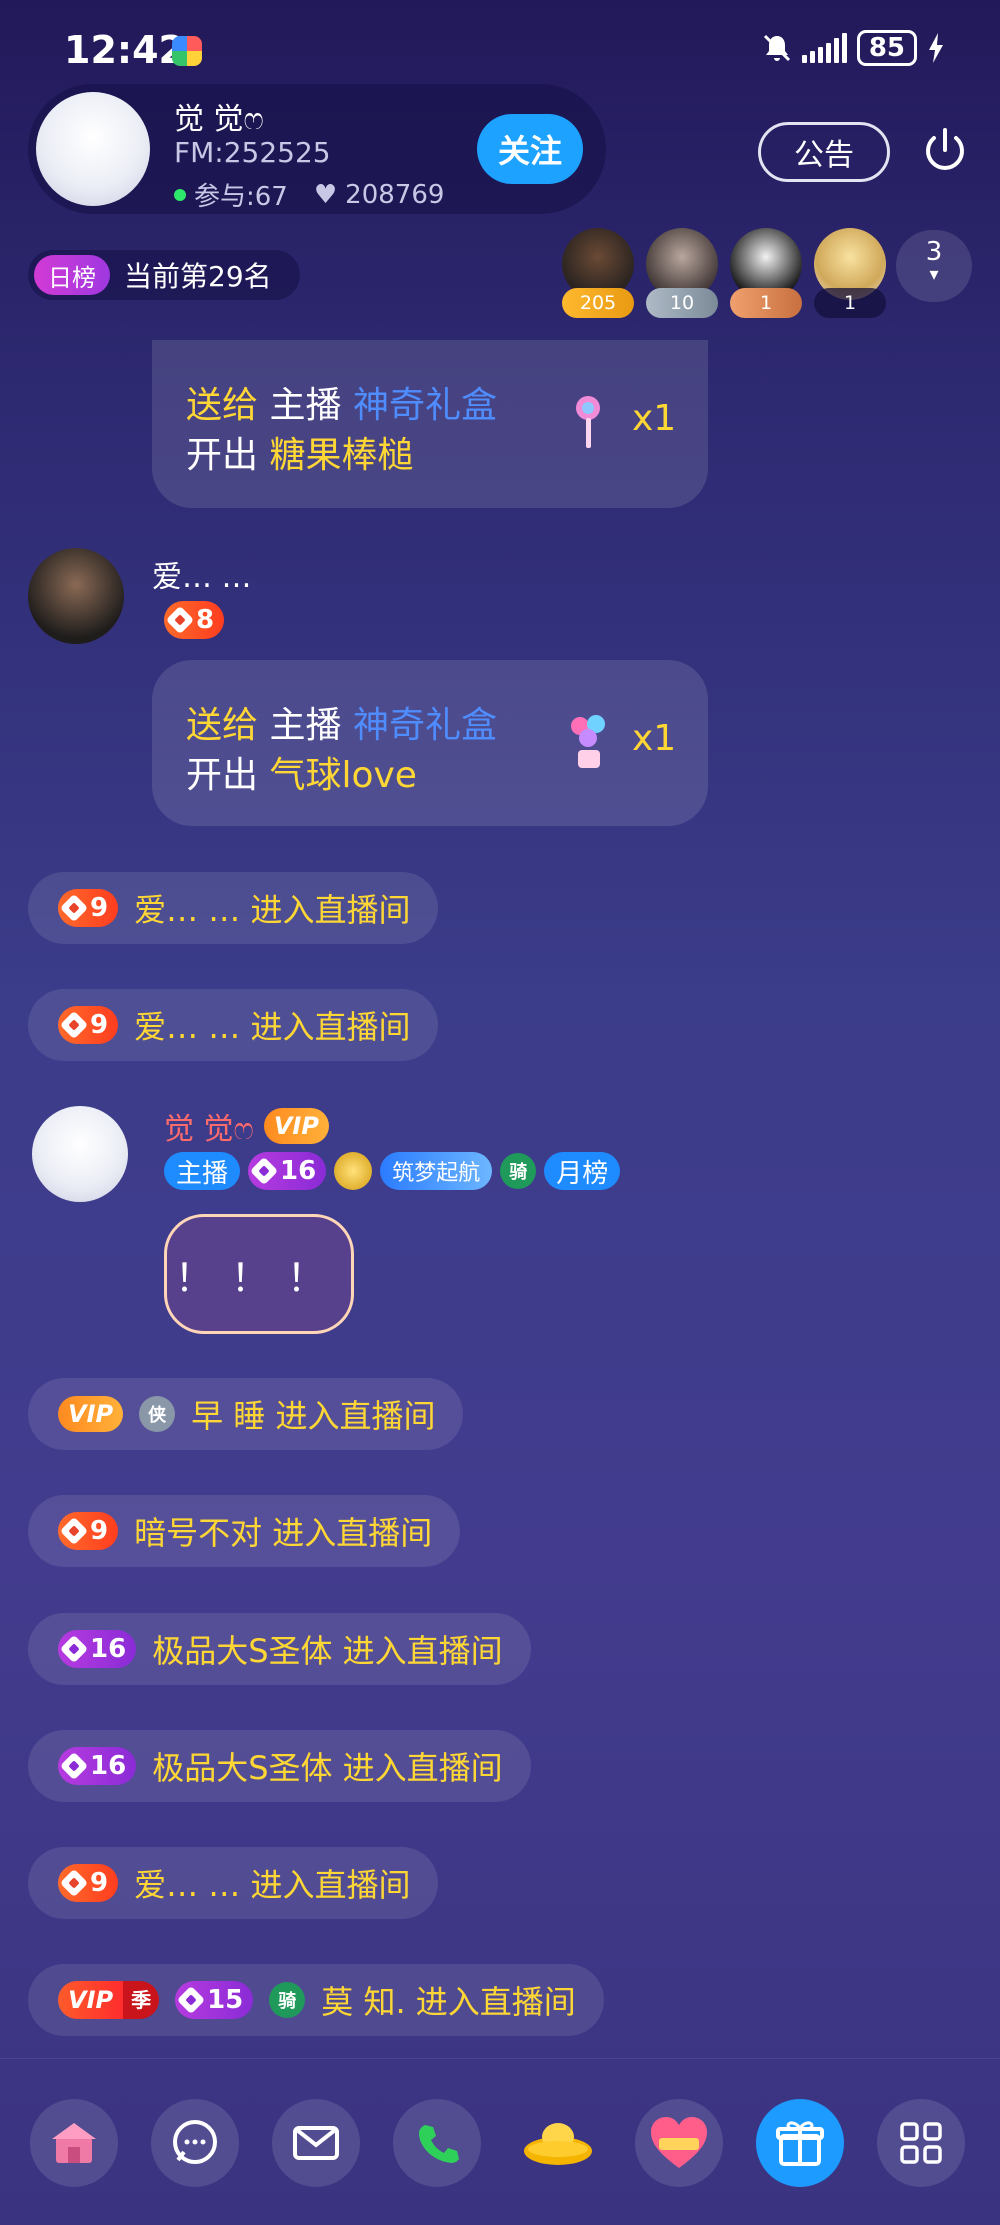  Describe the element at coordinates (187, 51) in the screenshot. I see `app-notification-icon` at that location.